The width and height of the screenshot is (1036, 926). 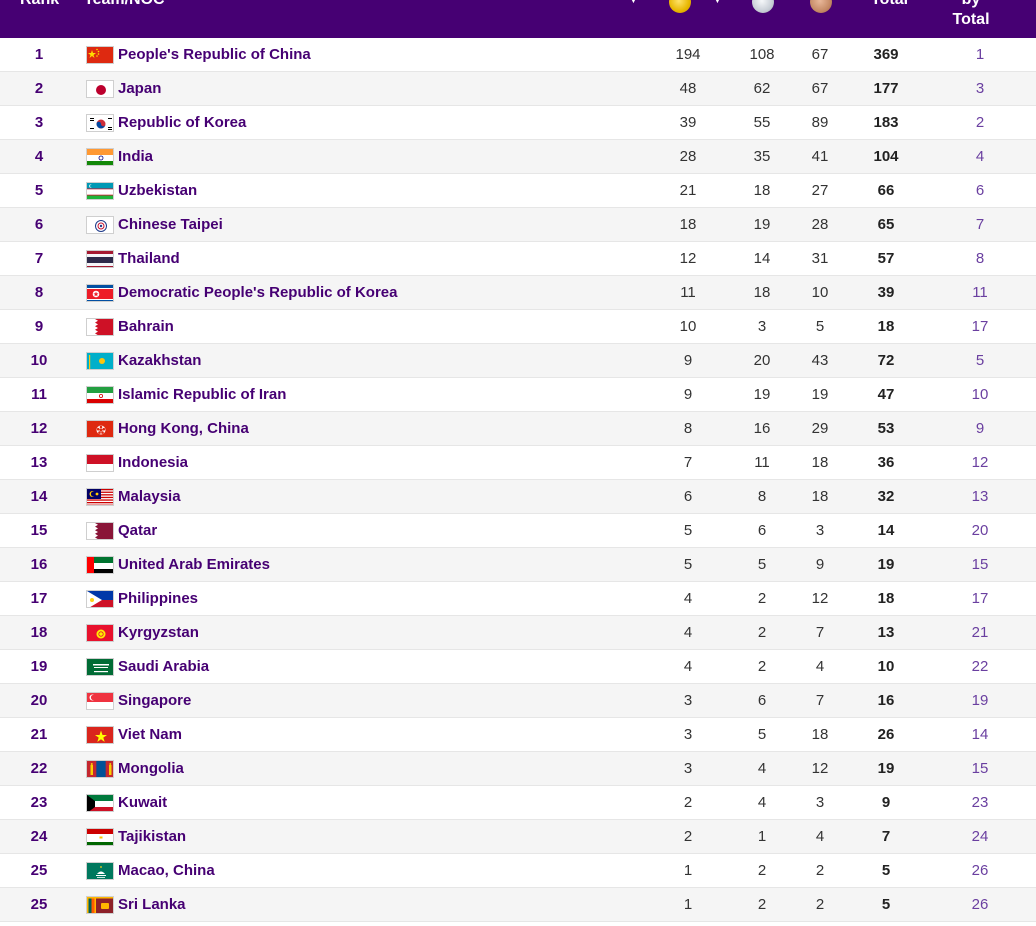 I want to click on table-row: 13 Indonesia 7 11 18 36 12, so click(x=518, y=463).